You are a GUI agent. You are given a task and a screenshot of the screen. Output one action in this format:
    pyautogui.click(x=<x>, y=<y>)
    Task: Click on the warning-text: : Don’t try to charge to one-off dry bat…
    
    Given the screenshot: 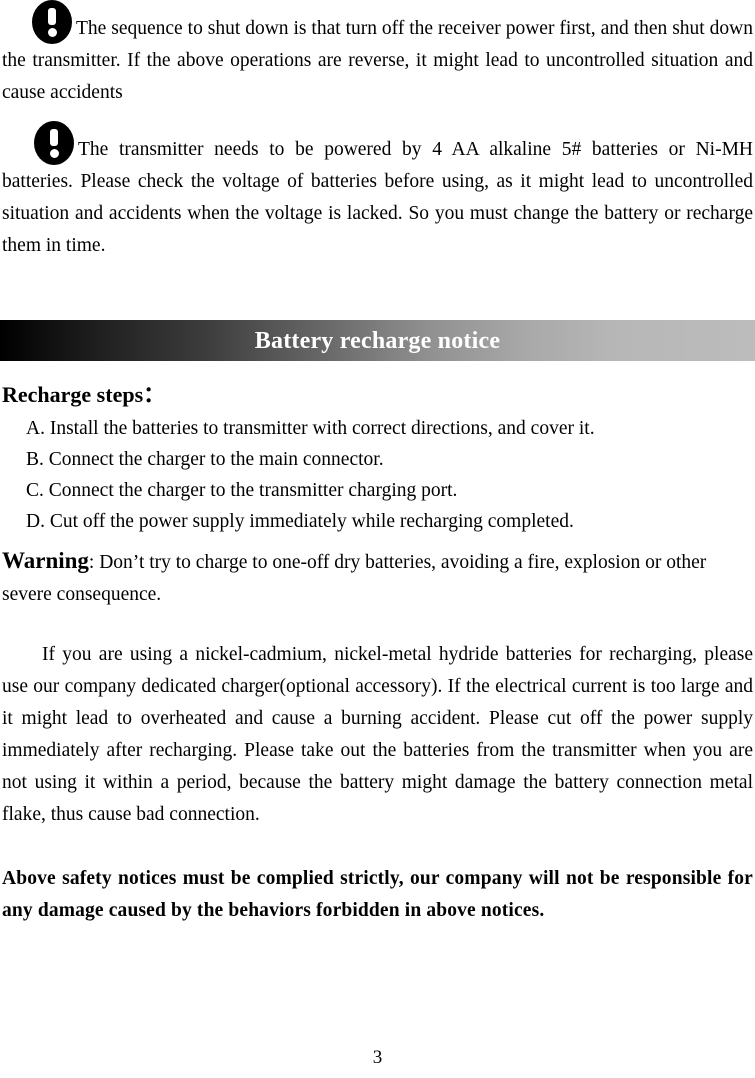 What is the action you would take?
    pyautogui.click(x=354, y=578)
    